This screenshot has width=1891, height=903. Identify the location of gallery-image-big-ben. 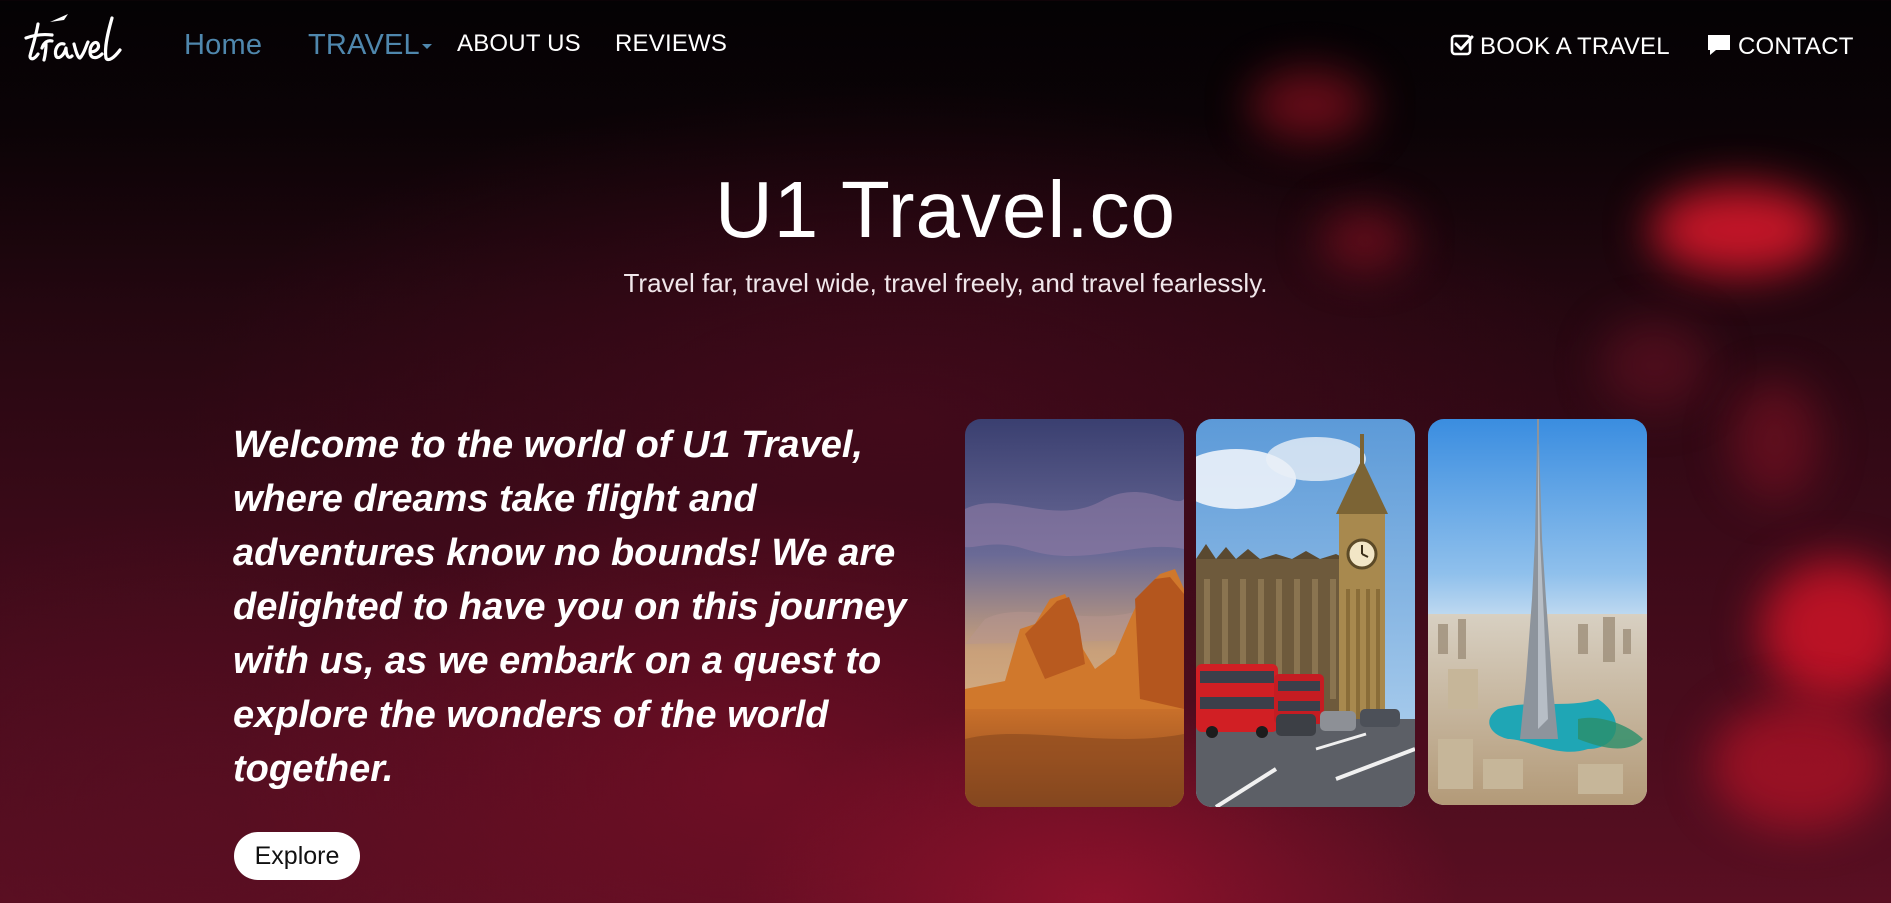
(1305, 613).